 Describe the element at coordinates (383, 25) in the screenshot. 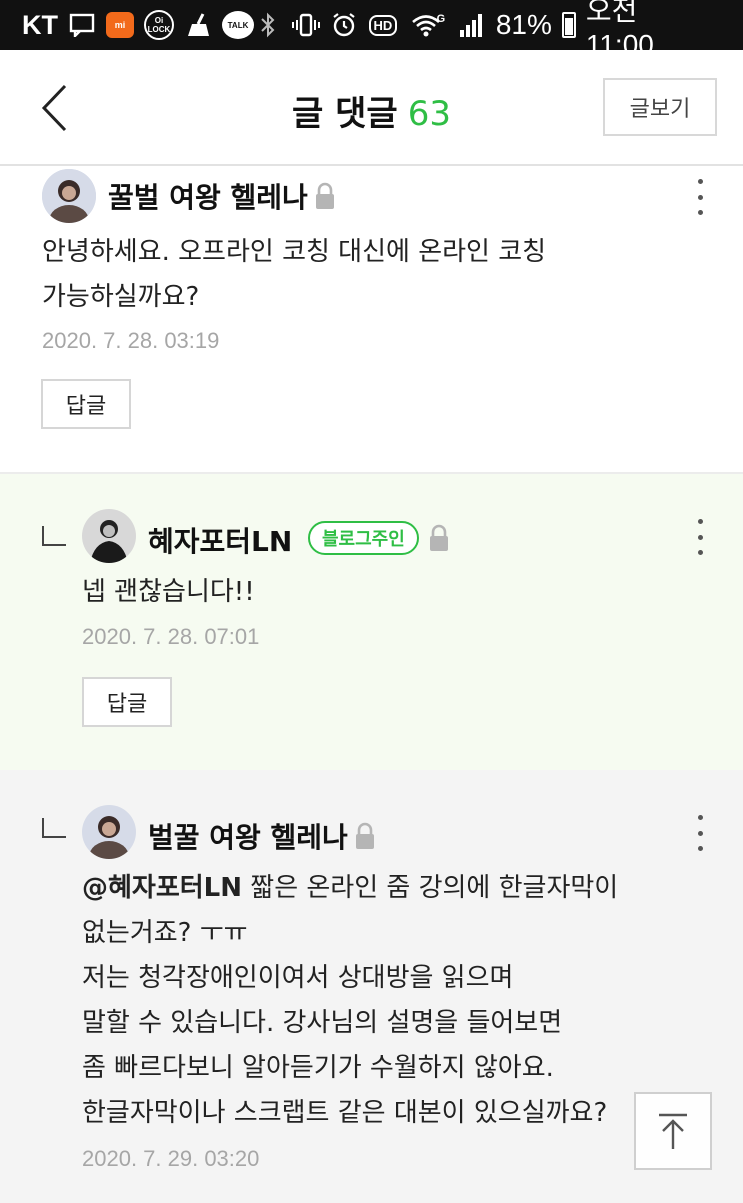

I see `hd-voice-icon: HD` at that location.